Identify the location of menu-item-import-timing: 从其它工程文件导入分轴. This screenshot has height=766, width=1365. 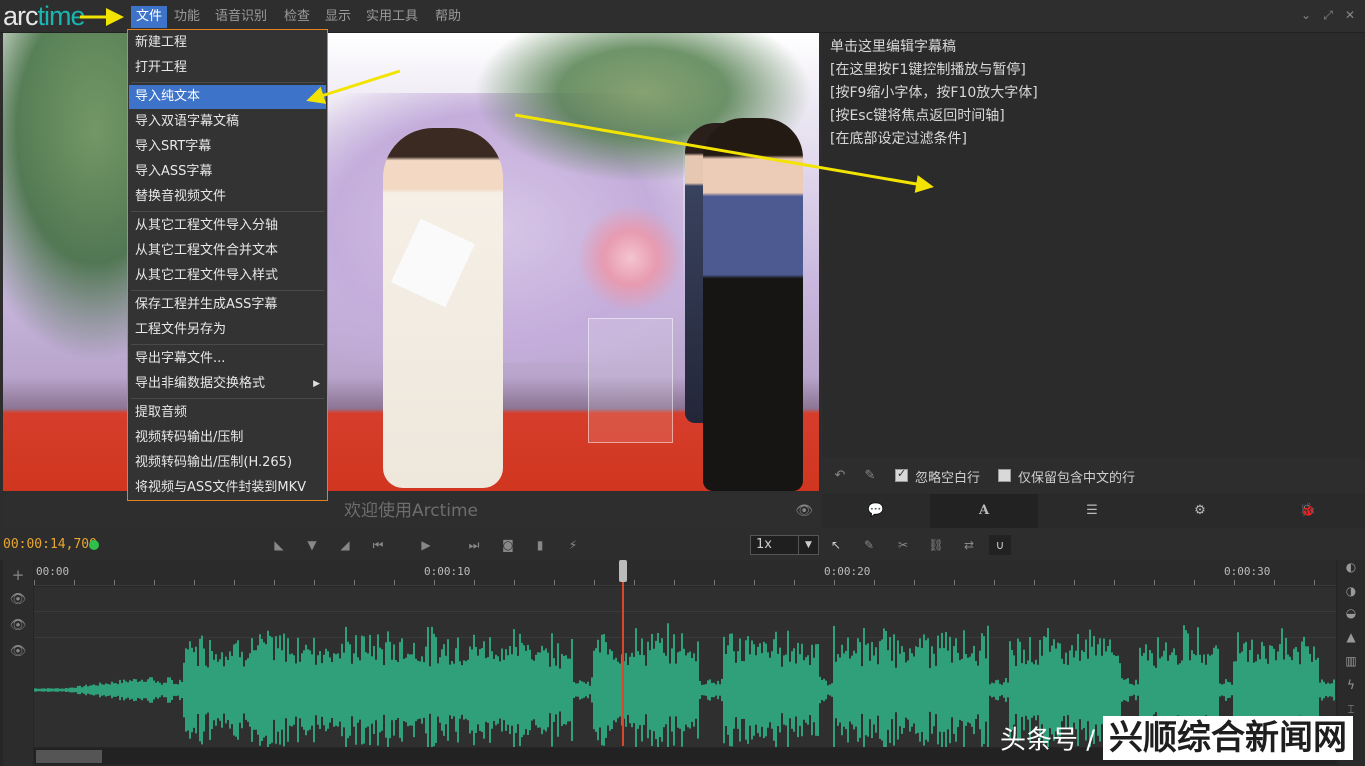
(227, 226).